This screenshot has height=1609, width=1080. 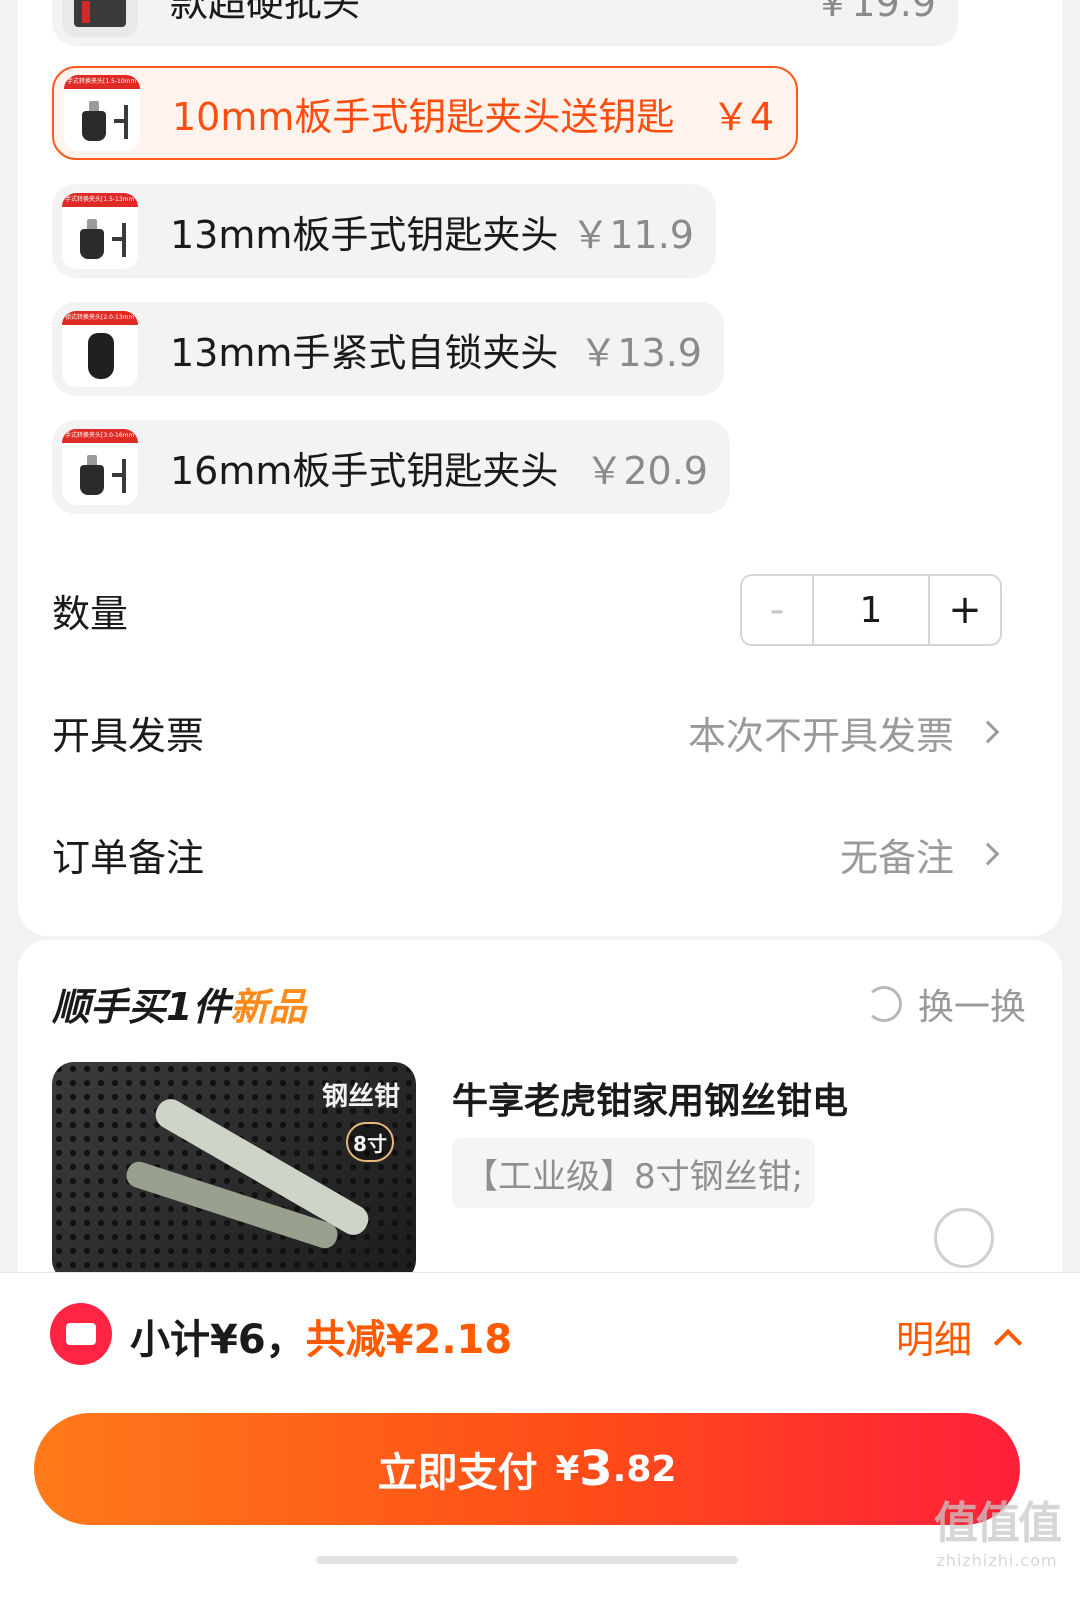 What do you see at coordinates (596, 1469) in the screenshot?
I see `pay-amount-integer: 3` at bounding box center [596, 1469].